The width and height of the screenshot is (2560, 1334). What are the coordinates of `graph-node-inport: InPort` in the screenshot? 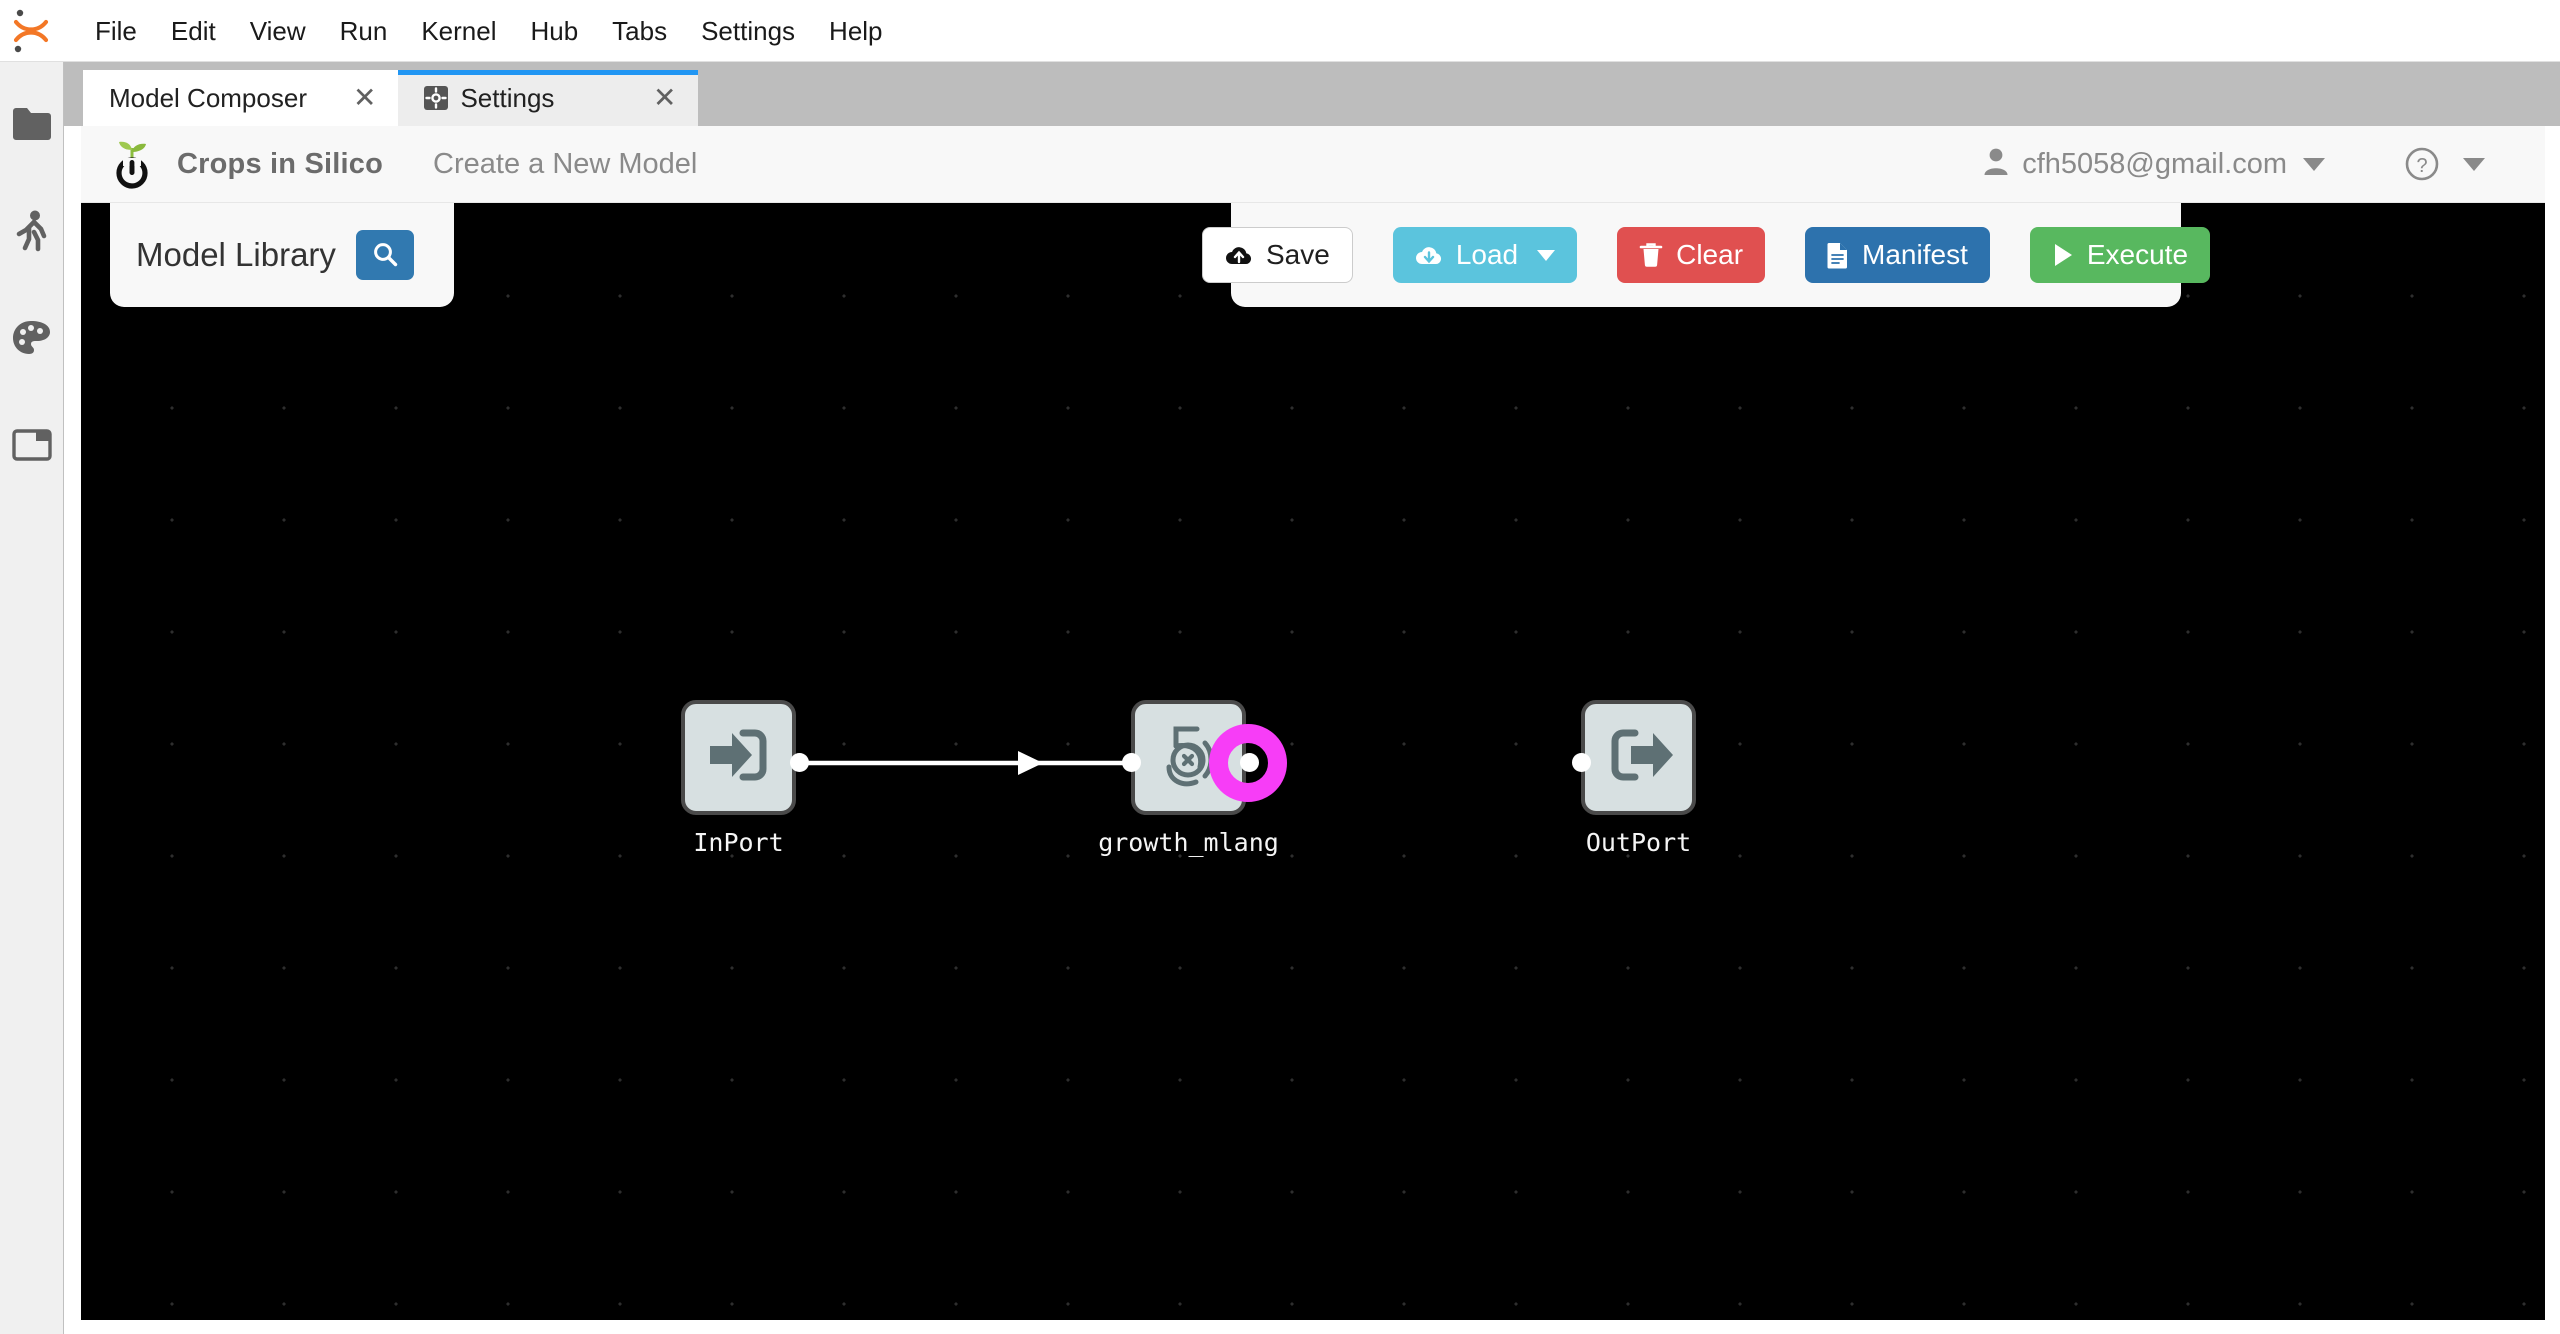 It's located at (745, 778).